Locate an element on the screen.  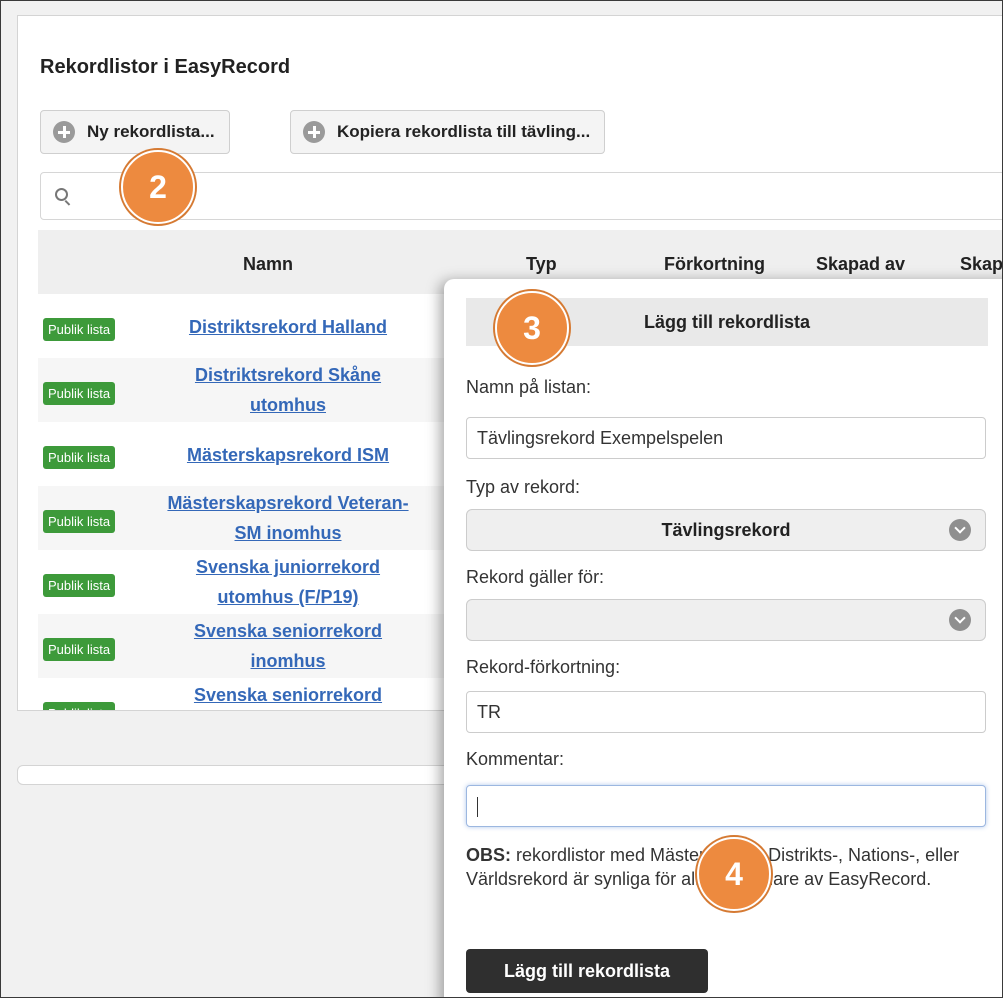
applies-to-label: Rekord gäller för: is located at coordinates (535, 577).